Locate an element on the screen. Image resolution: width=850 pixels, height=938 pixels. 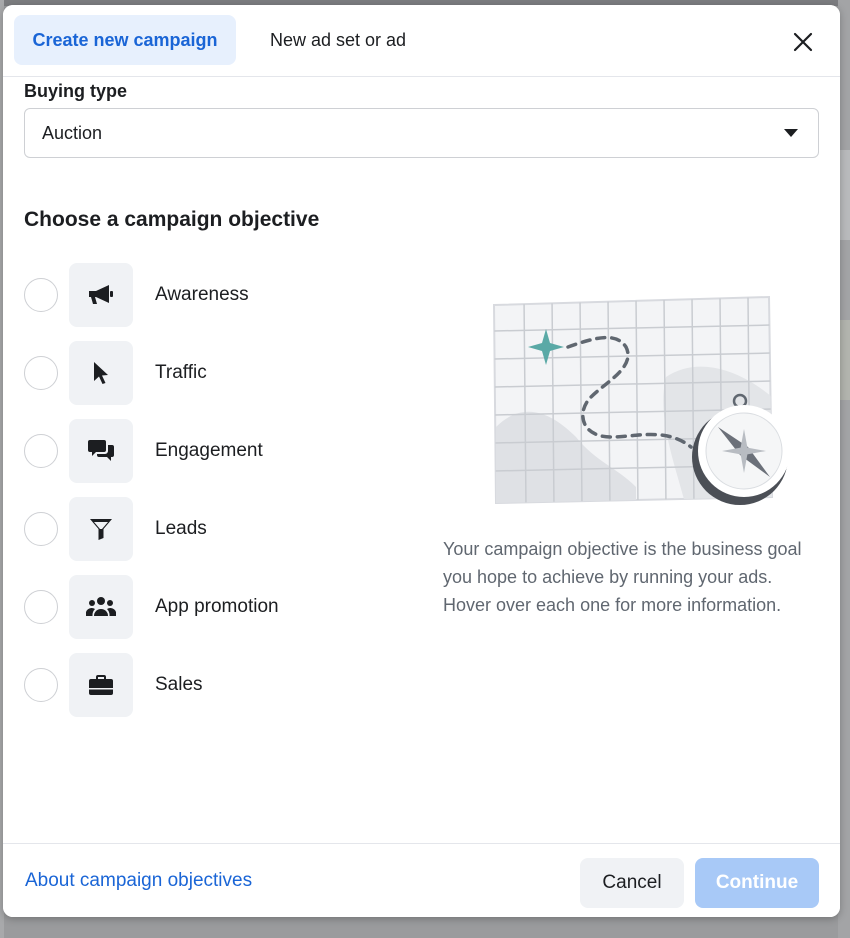
buying-type-value: Auction is located at coordinates (72, 132).